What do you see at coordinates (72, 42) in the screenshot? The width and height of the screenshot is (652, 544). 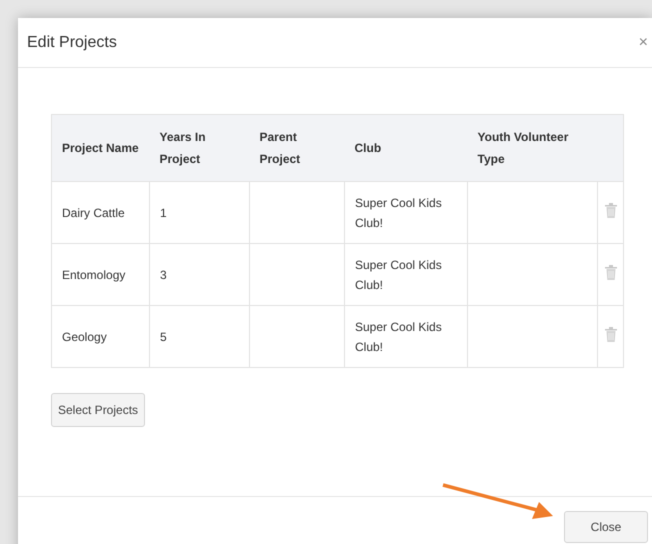 I see `dialog-title: Edit Projects` at bounding box center [72, 42].